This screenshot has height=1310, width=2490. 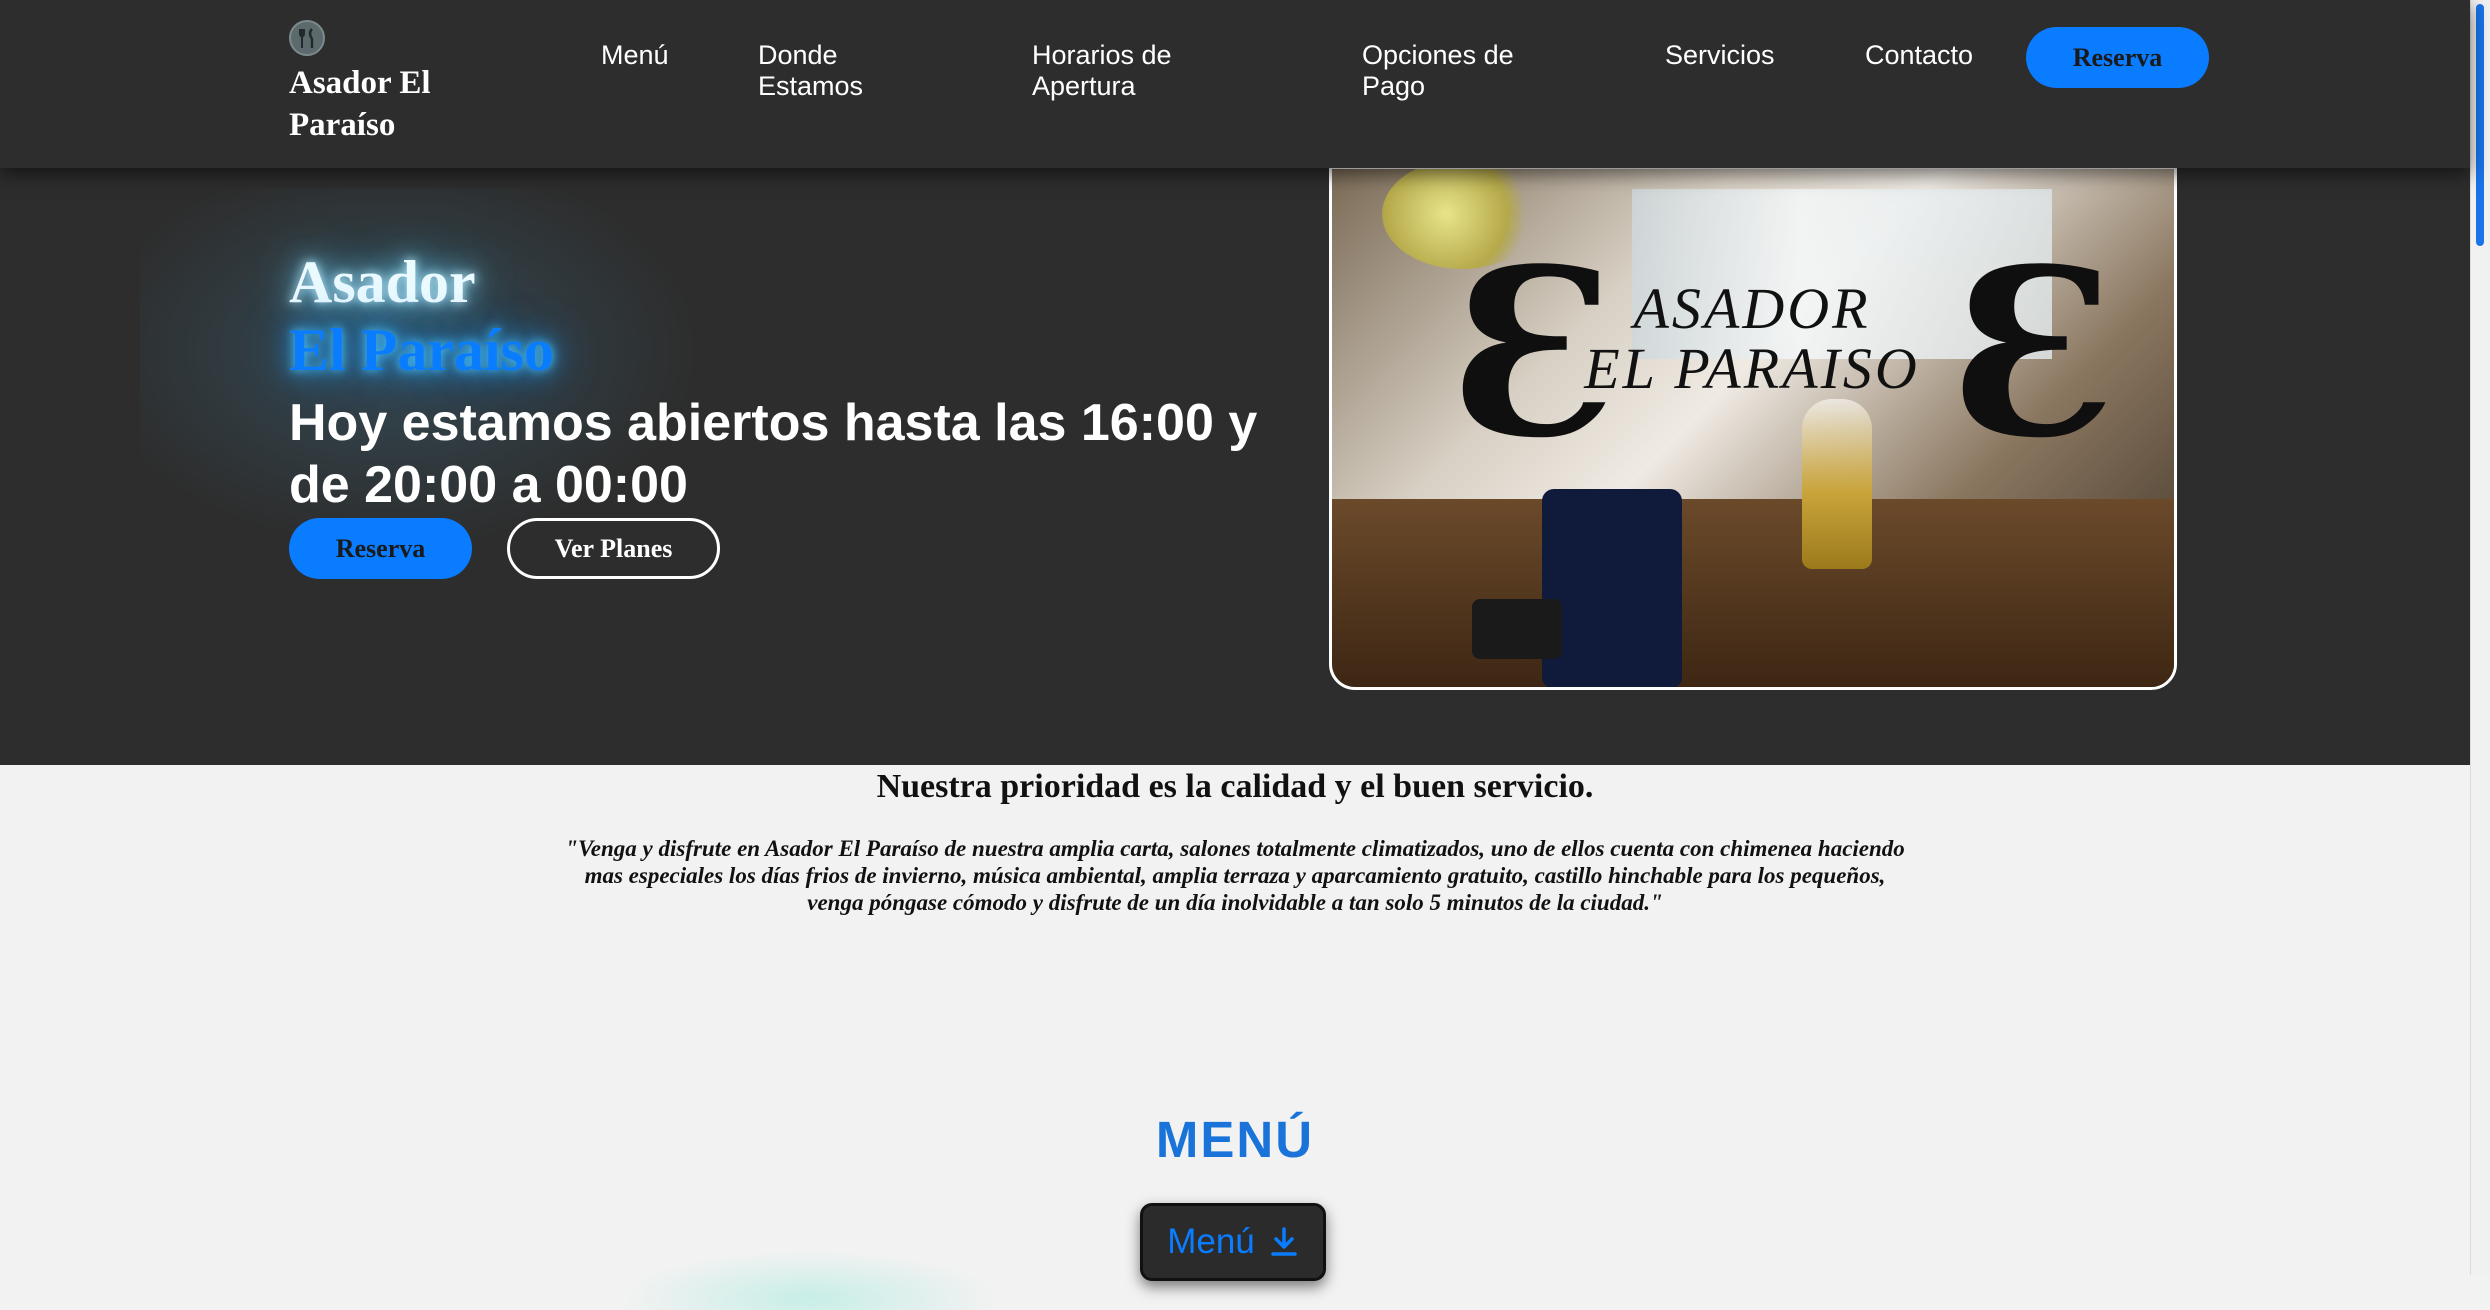 I want to click on cutlery-icon, so click(x=307, y=38).